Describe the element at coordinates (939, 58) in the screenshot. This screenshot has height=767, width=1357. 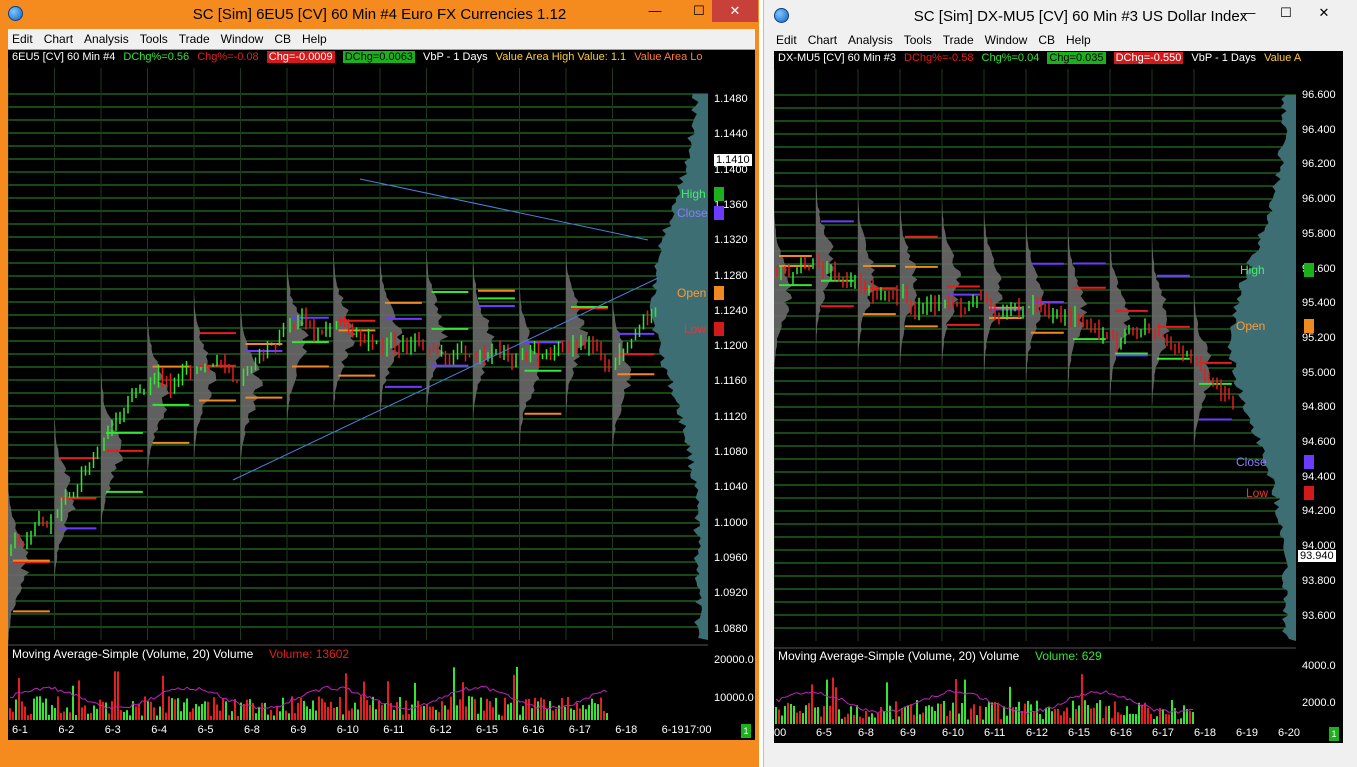
I see `dchg-pct: DChg%=-0.58` at that location.